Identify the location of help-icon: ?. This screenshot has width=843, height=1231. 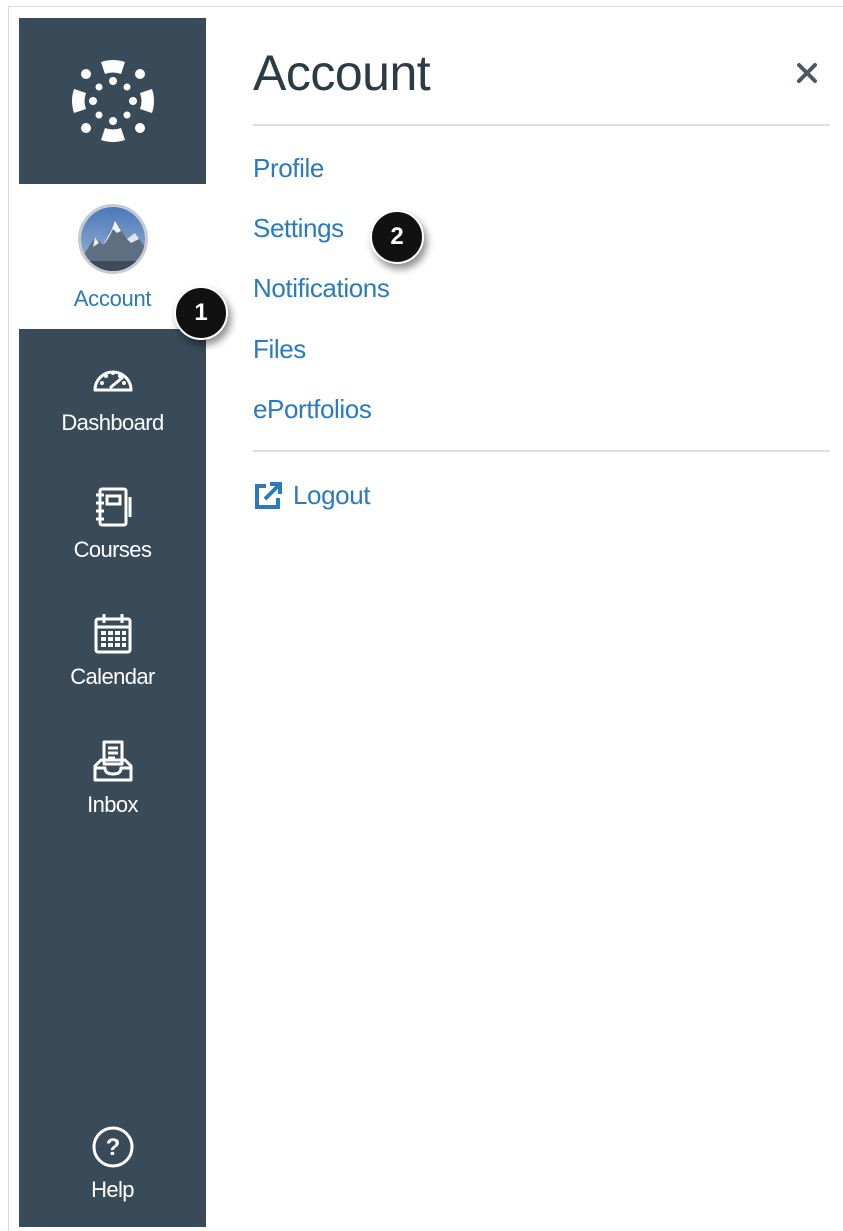
(112, 1147).